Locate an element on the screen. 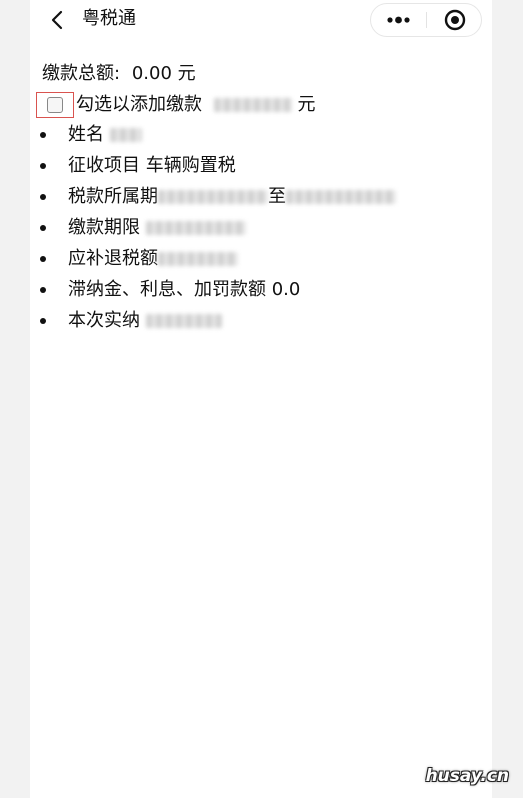  list-item: 征收项目 车辆购置税 is located at coordinates (218, 166).